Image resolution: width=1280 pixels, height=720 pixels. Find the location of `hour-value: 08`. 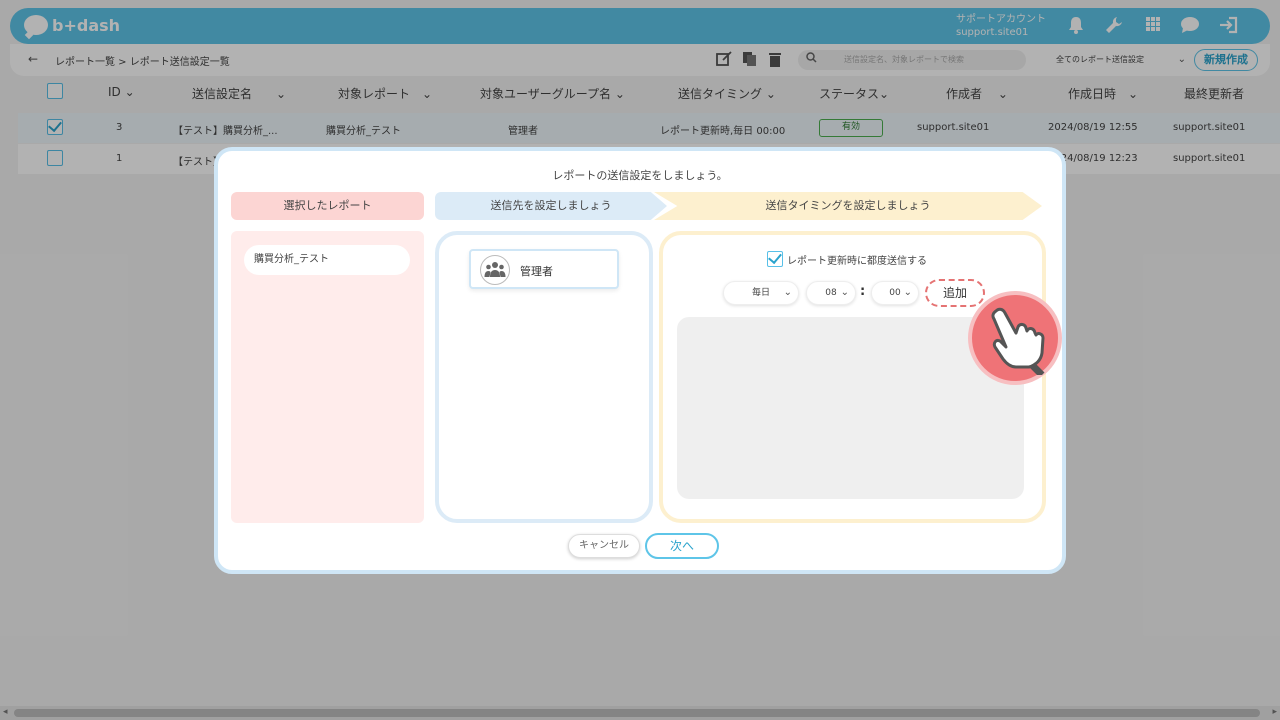

hour-value: 08 is located at coordinates (831, 293).